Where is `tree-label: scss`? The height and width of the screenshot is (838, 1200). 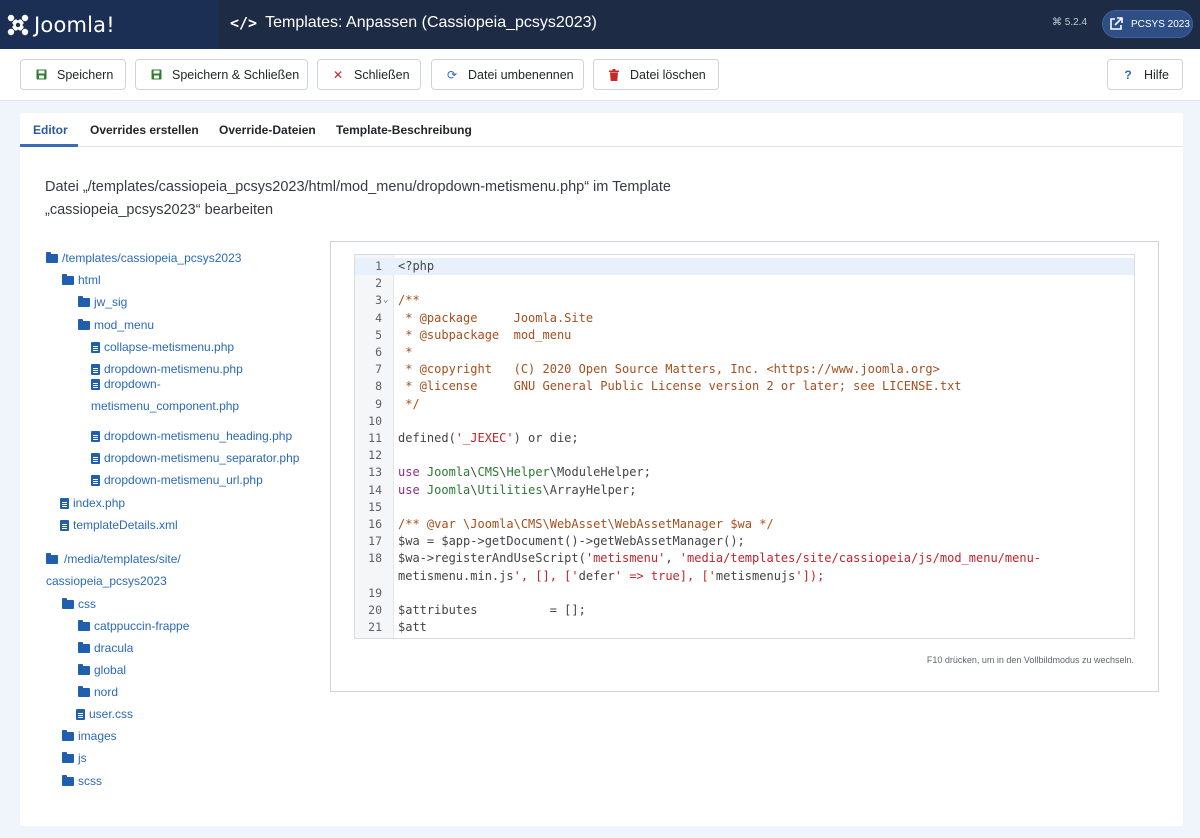
tree-label: scss is located at coordinates (90, 781).